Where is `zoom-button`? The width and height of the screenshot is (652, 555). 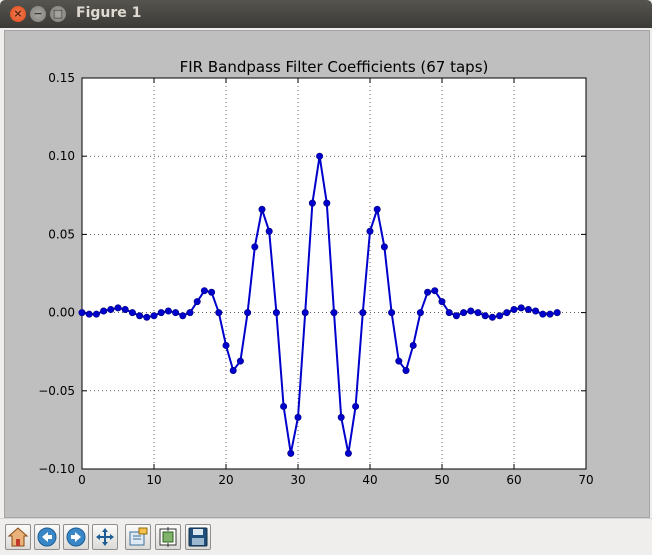 zoom-button is located at coordinates (138, 537).